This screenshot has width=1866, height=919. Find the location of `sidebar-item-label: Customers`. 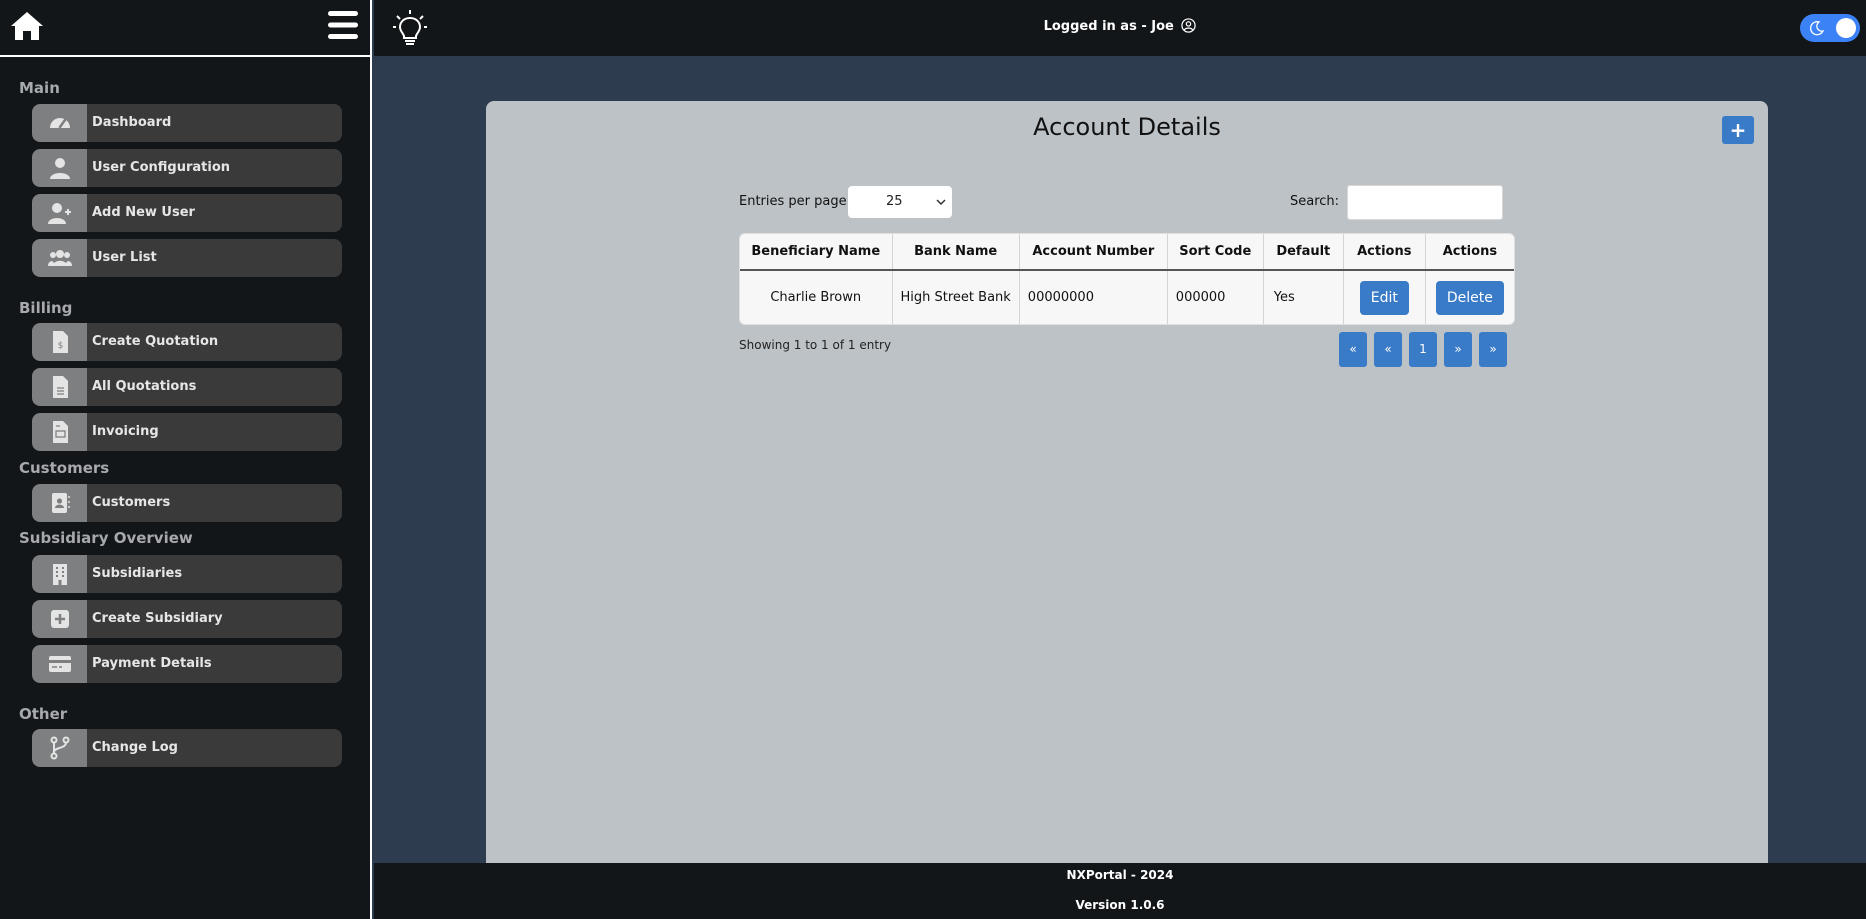

sidebar-item-label: Customers is located at coordinates (131, 502).